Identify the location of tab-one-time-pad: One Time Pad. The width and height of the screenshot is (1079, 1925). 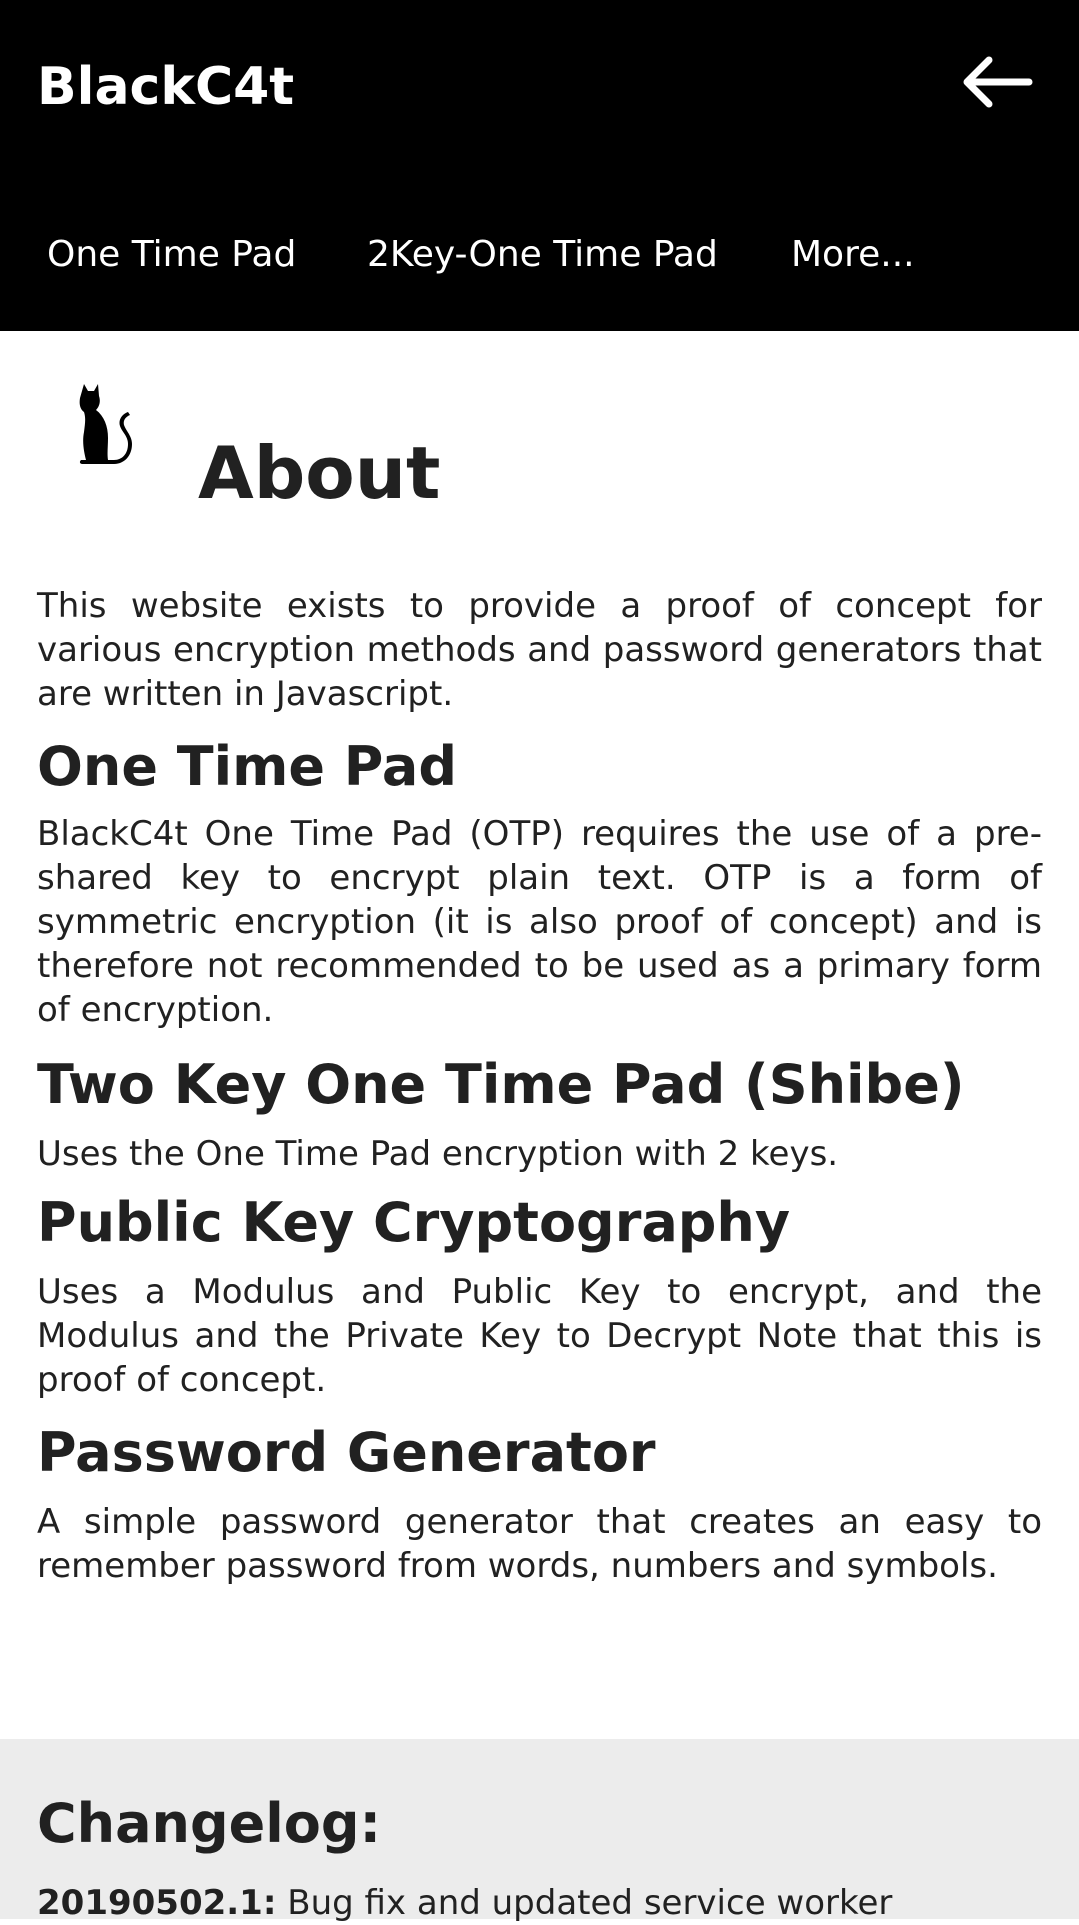
(171, 255).